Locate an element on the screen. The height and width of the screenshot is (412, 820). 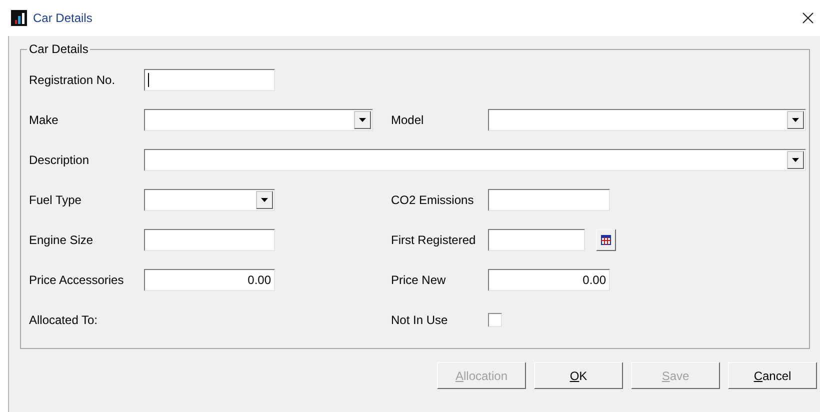
field-label: Not In Use is located at coordinates (420, 320).